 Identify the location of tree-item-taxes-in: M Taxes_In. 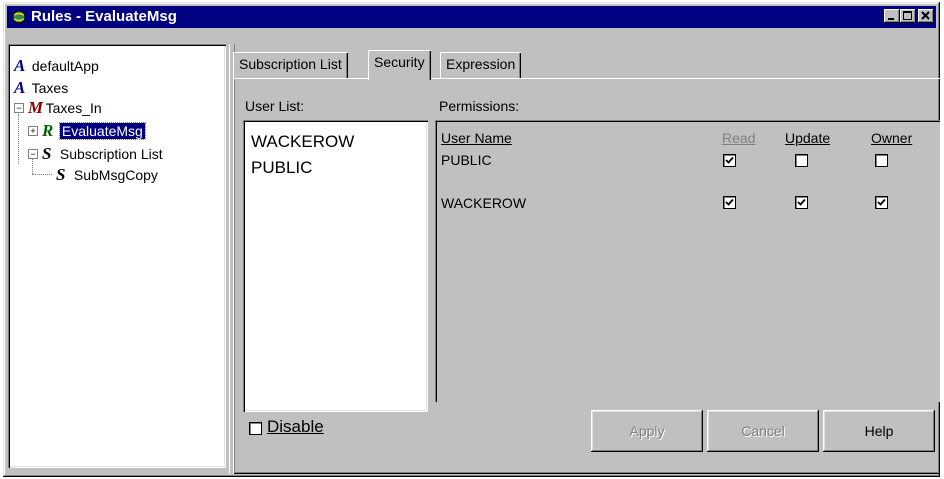
(65, 108).